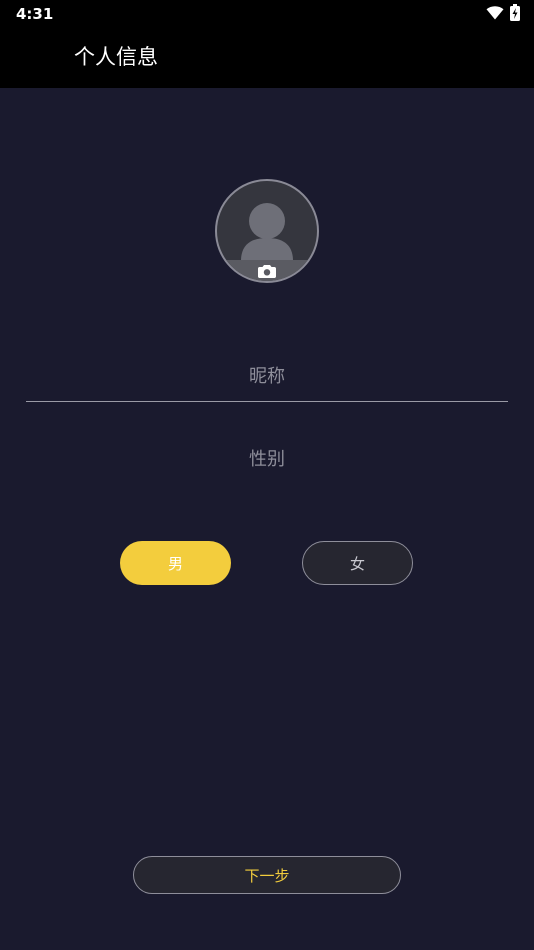  I want to click on battery-charging-icon, so click(515, 12).